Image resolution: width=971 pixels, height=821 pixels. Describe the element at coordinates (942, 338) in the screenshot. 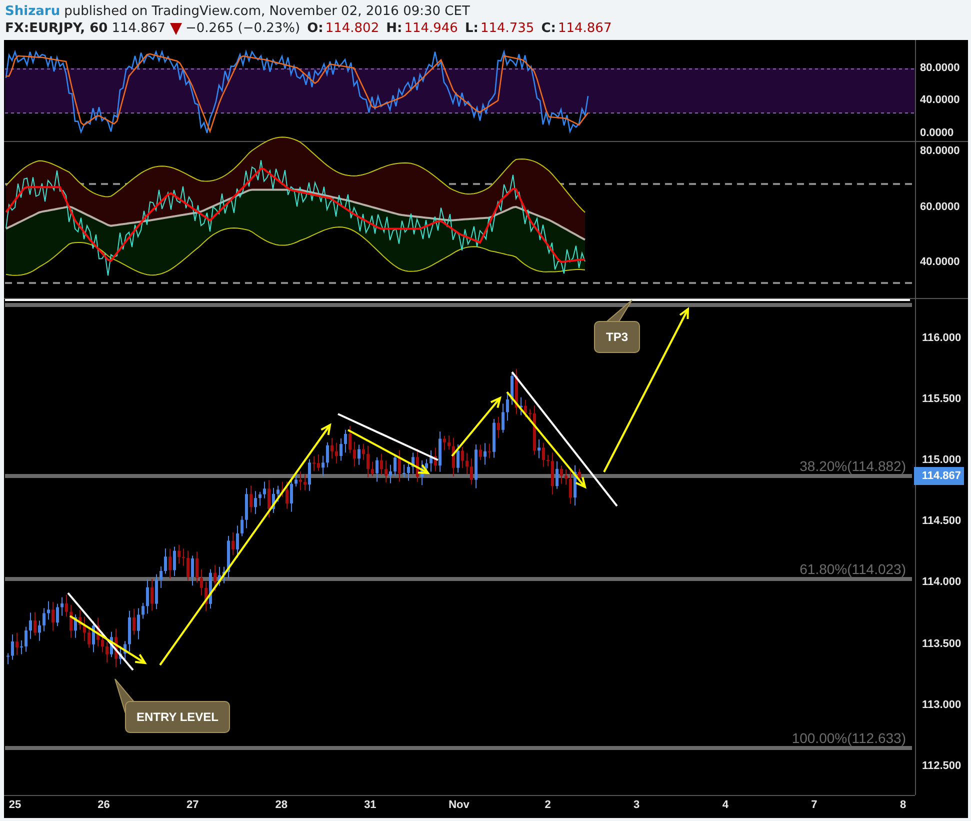

I see `price-axis-label: 116.000` at that location.